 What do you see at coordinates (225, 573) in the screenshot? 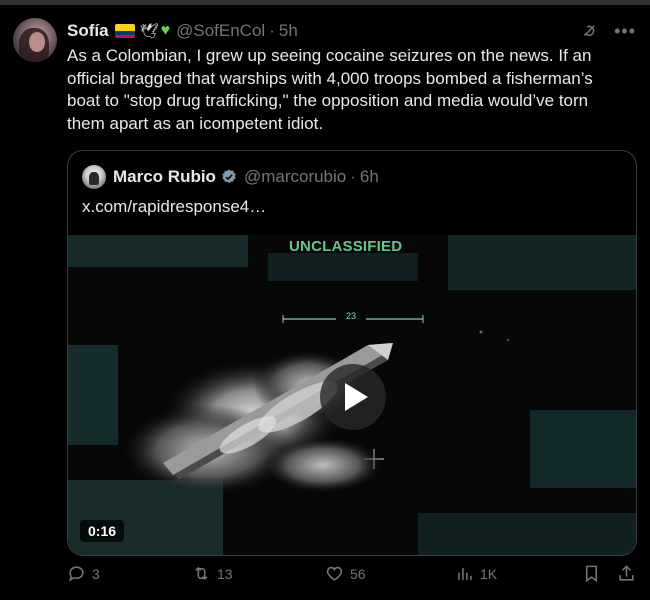
I see `repost-count: 13` at bounding box center [225, 573].